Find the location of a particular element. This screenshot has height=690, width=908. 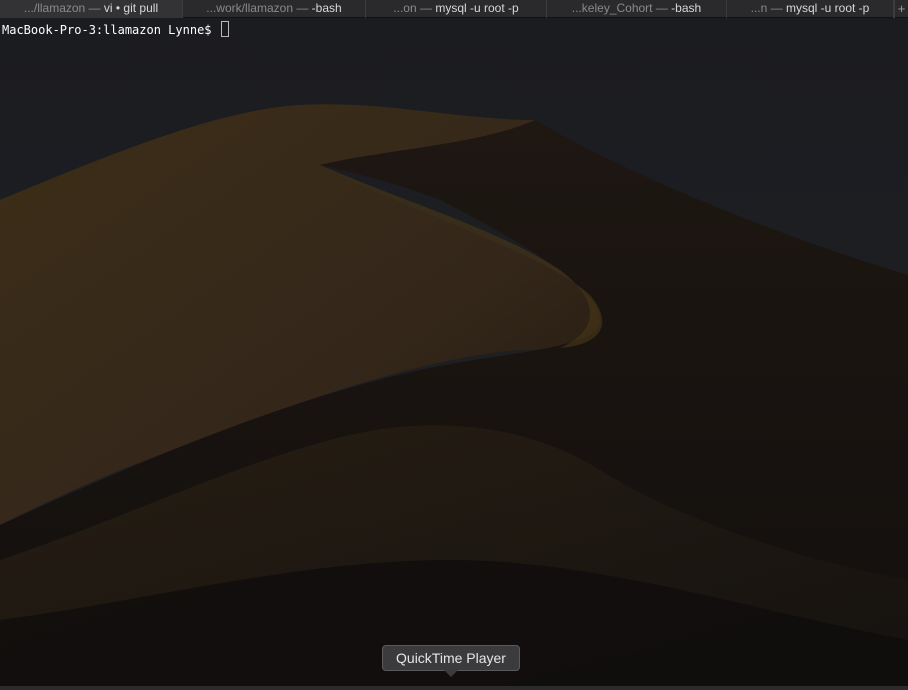

prompt-line: MacBook-Pro-3:llamazon Lynne$ is located at coordinates (115, 29).